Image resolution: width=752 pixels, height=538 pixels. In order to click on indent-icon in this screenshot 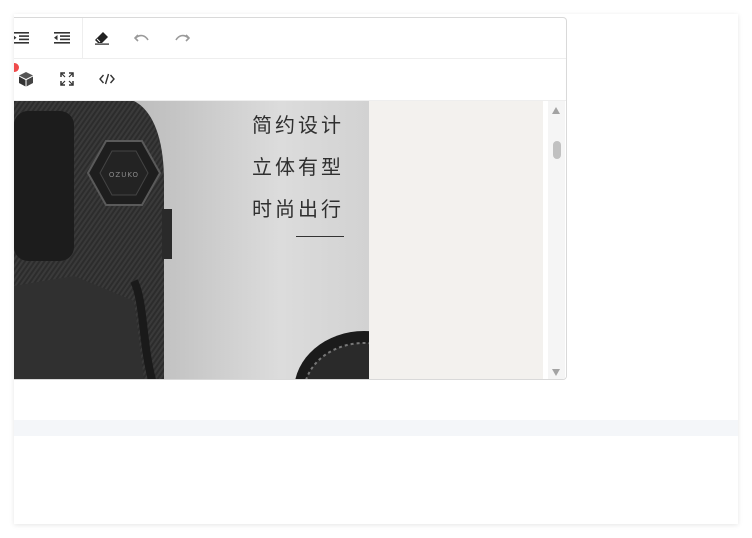, I will do `click(23, 38)`.